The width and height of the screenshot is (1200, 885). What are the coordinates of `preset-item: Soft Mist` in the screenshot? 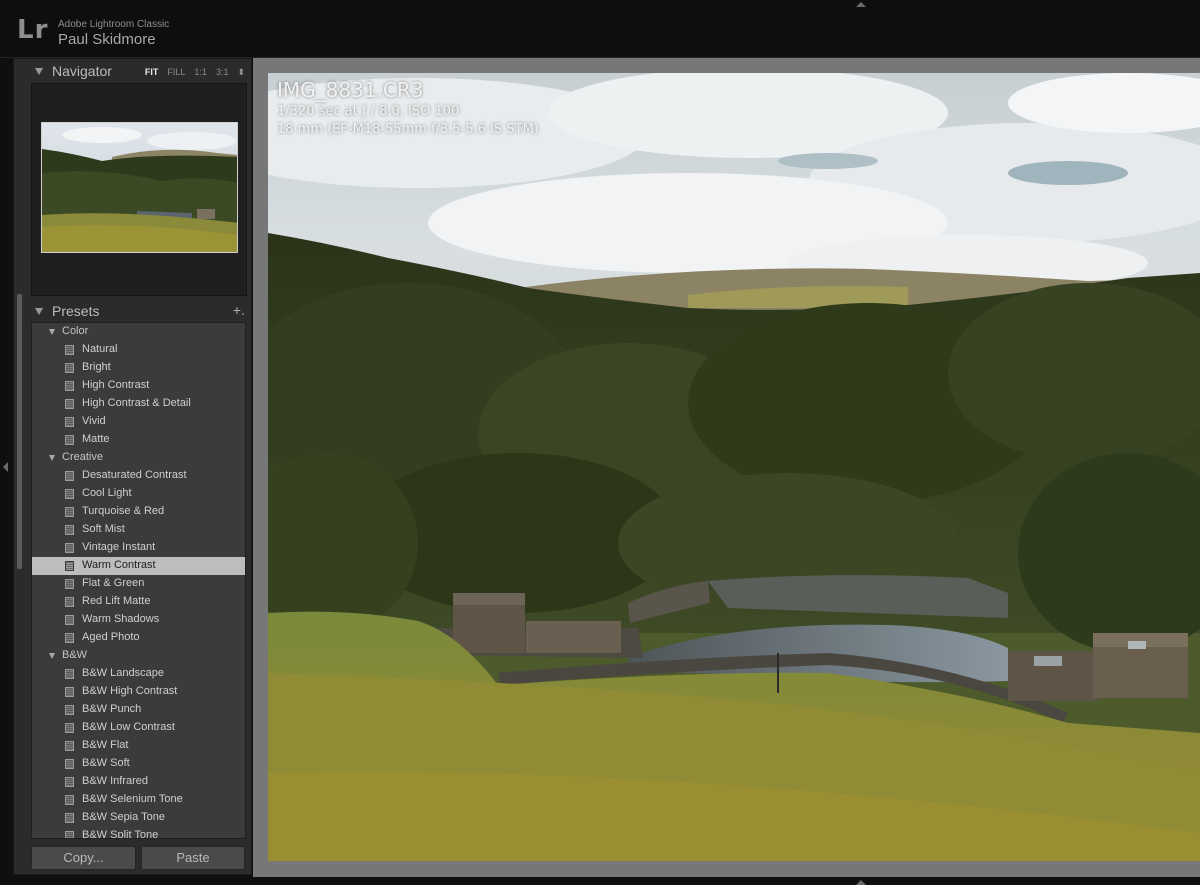 It's located at (138, 530).